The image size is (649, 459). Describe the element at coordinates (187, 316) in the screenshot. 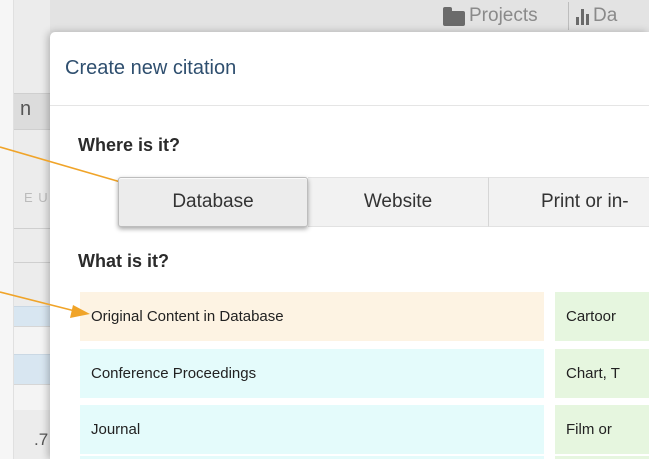

I see `type-original-content-label: Original Content in Database` at that location.